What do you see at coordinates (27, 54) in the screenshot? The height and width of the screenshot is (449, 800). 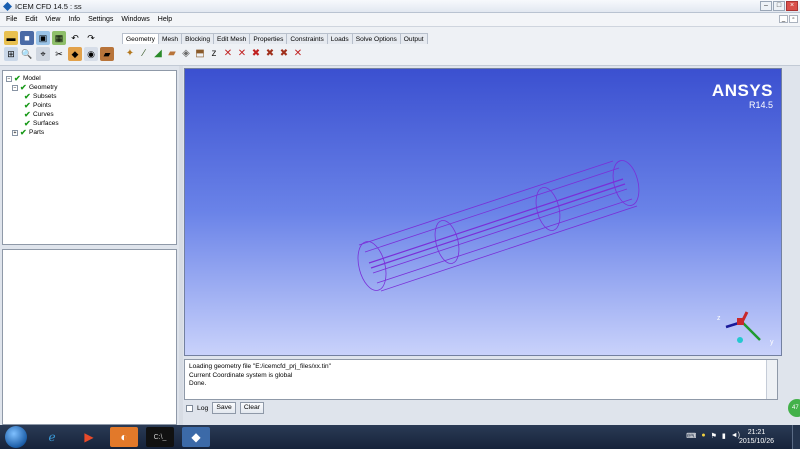 I see `zoom-icon: 🔍` at bounding box center [27, 54].